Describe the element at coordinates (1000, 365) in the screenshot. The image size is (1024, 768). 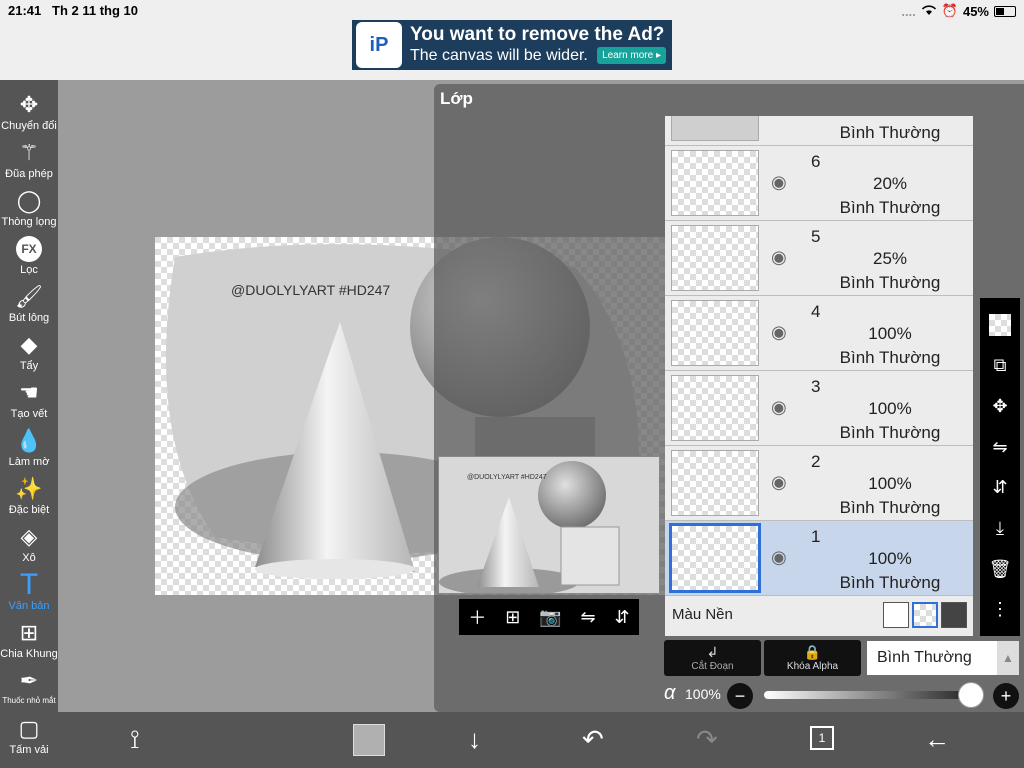
I see `layer-transfer-icon: ⧉` at that location.